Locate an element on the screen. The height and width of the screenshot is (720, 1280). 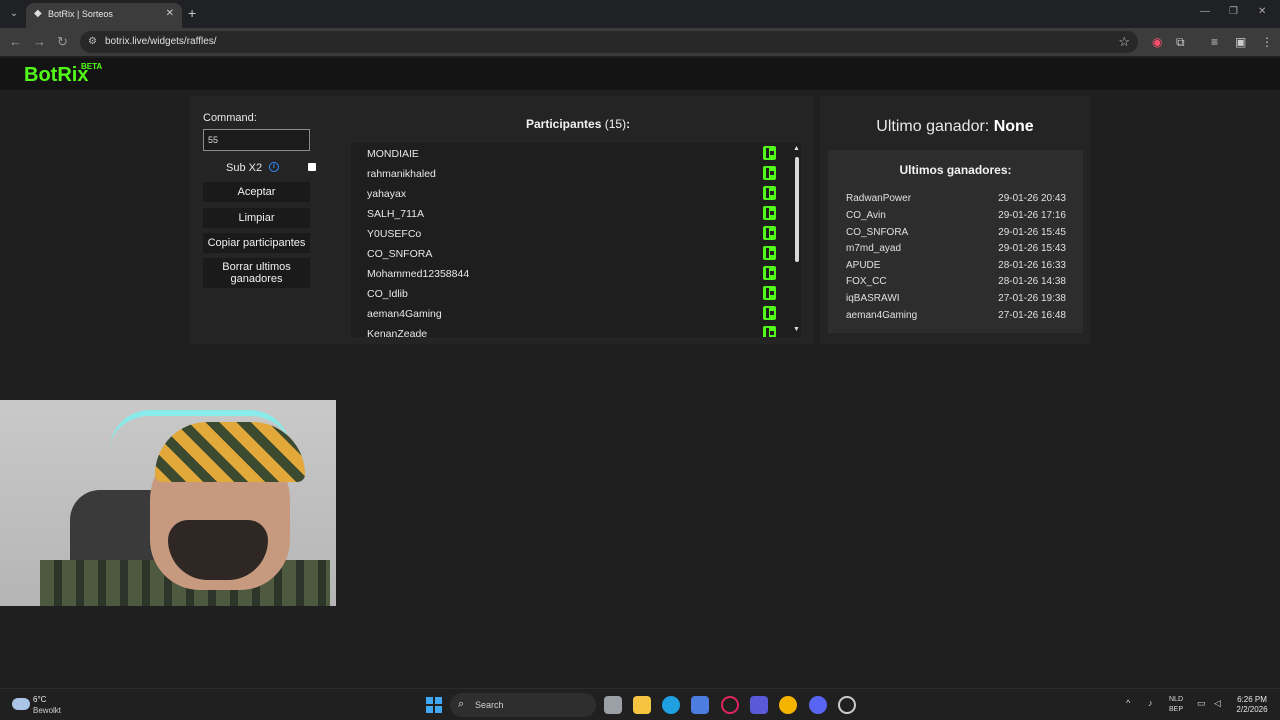
microphone-icon: ♪ is located at coordinates (1150, 703).